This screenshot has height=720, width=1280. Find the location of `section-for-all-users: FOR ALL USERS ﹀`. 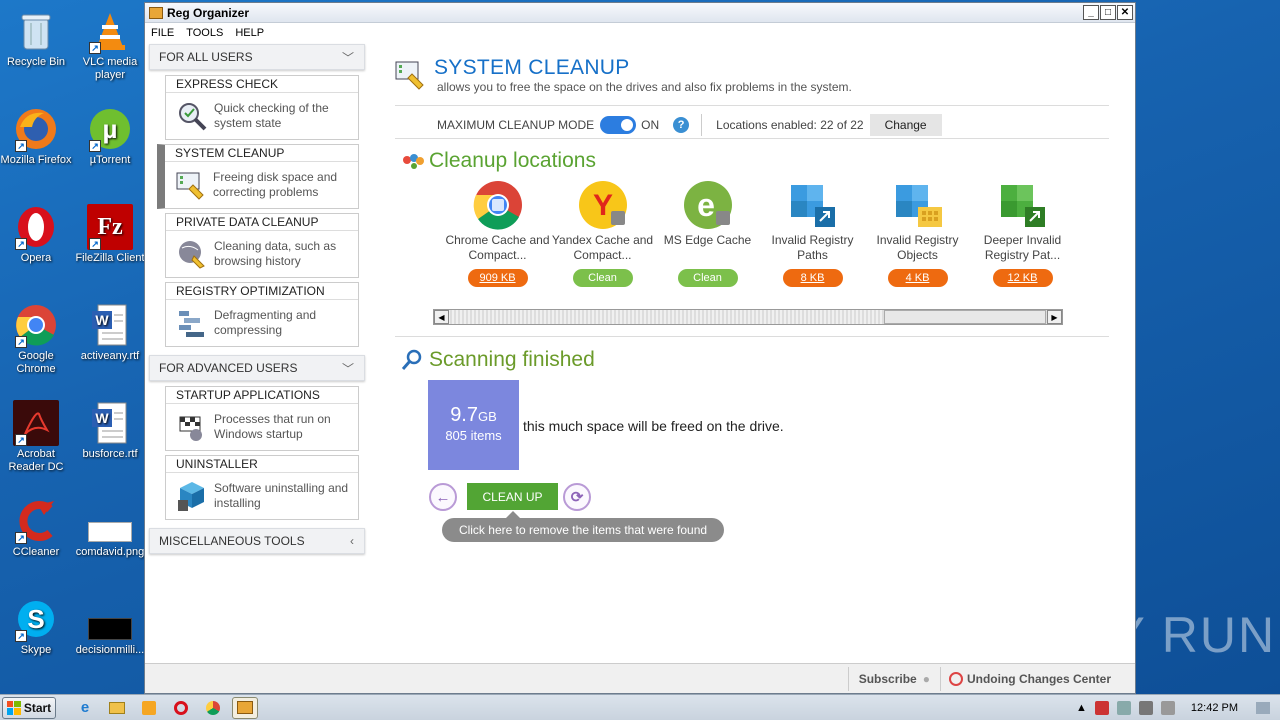

section-for-all-users: FOR ALL USERS ﹀ is located at coordinates (257, 57).